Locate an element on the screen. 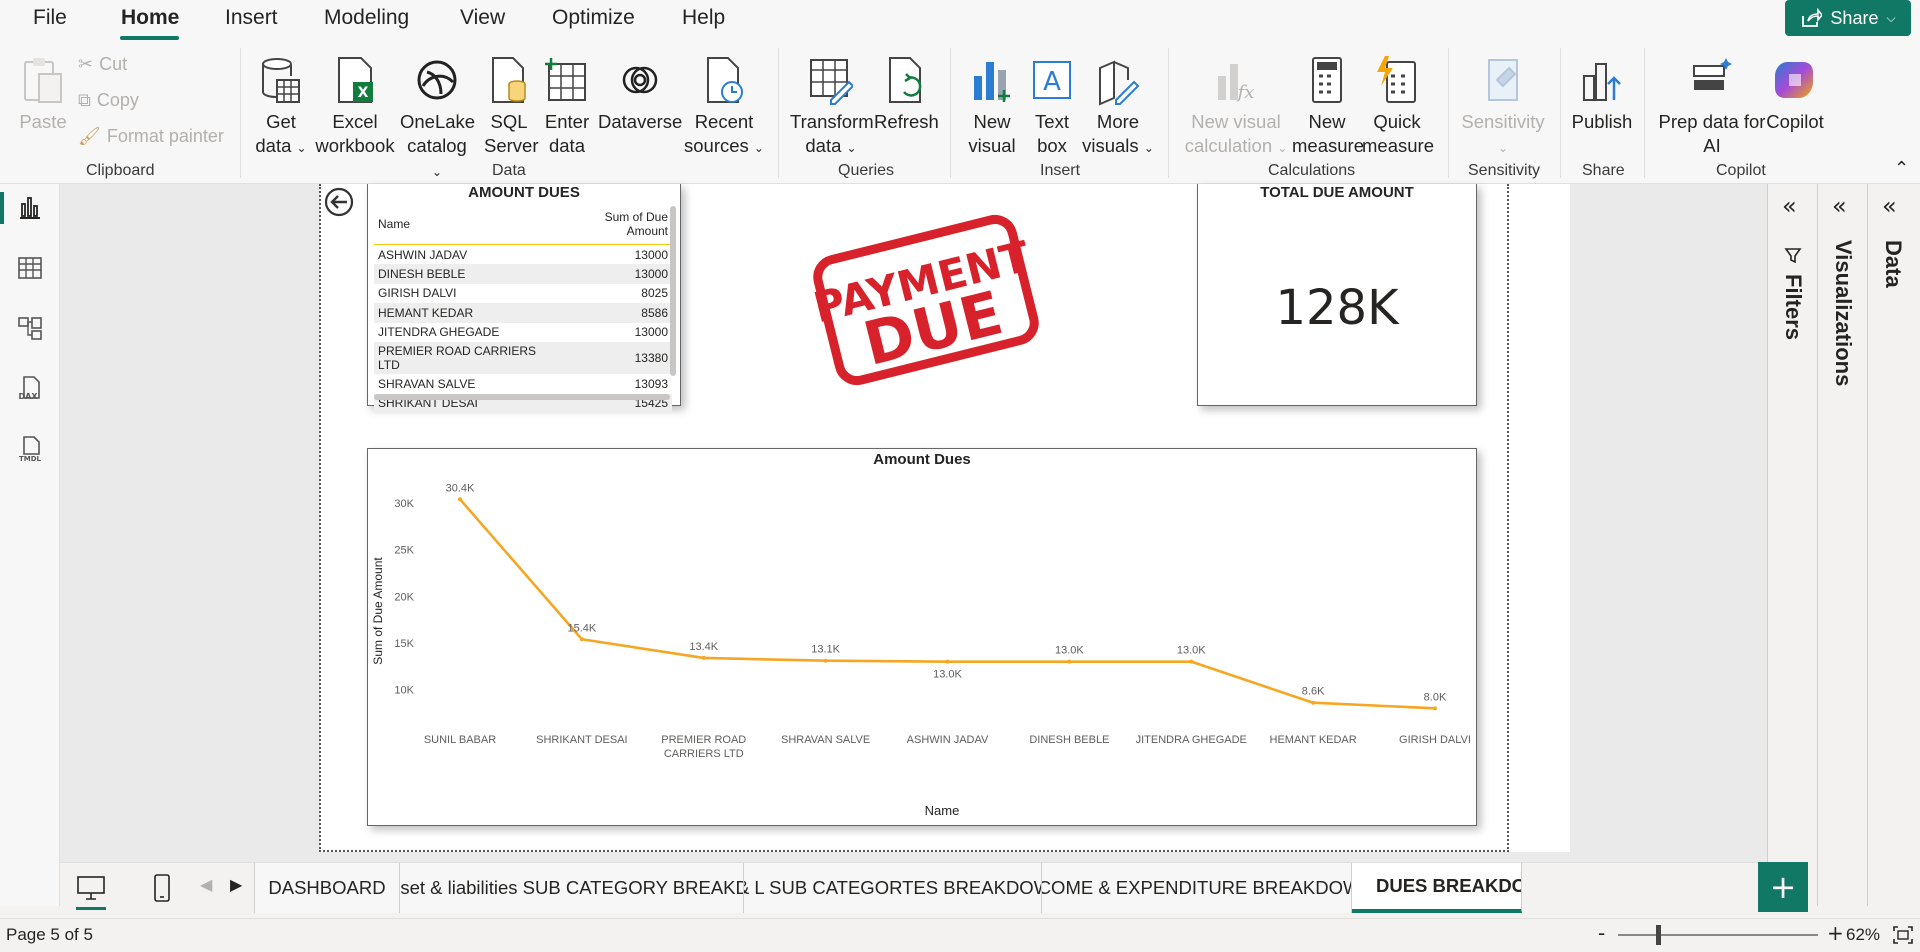 The image size is (1920, 952). menu-help: Help is located at coordinates (703, 18).